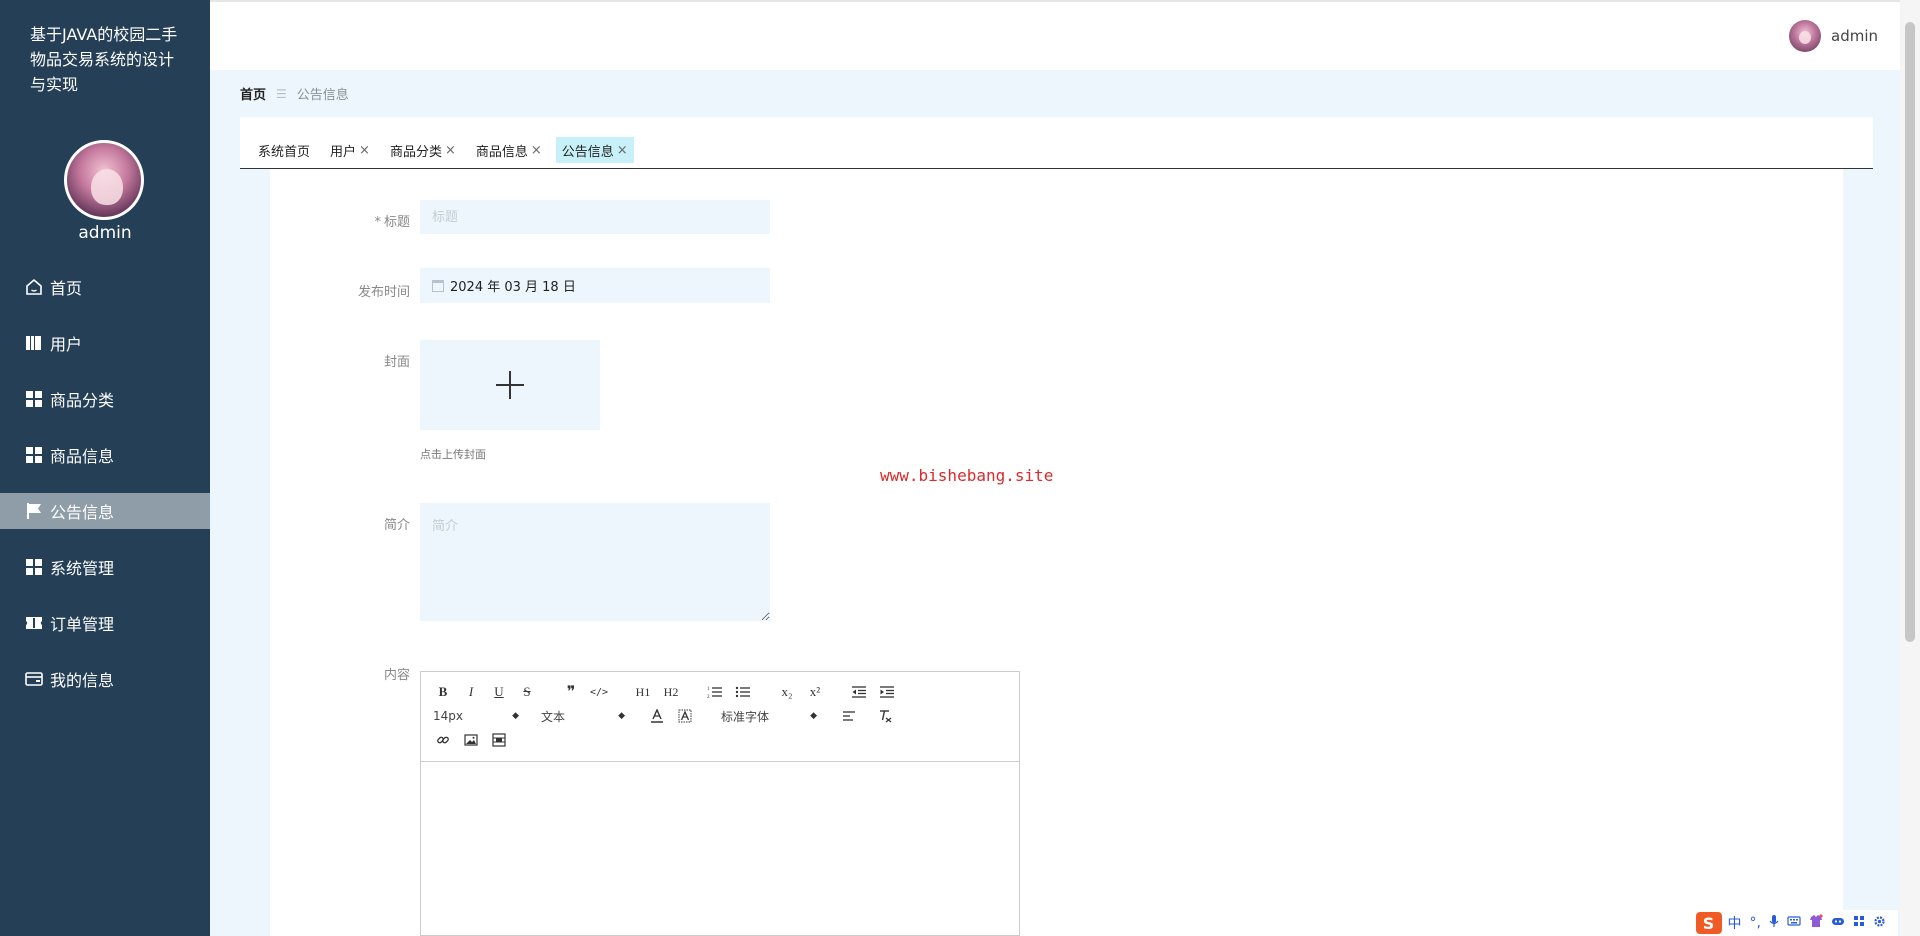 Image resolution: width=1920 pixels, height=936 pixels. I want to click on skin-icon, so click(1816, 923).